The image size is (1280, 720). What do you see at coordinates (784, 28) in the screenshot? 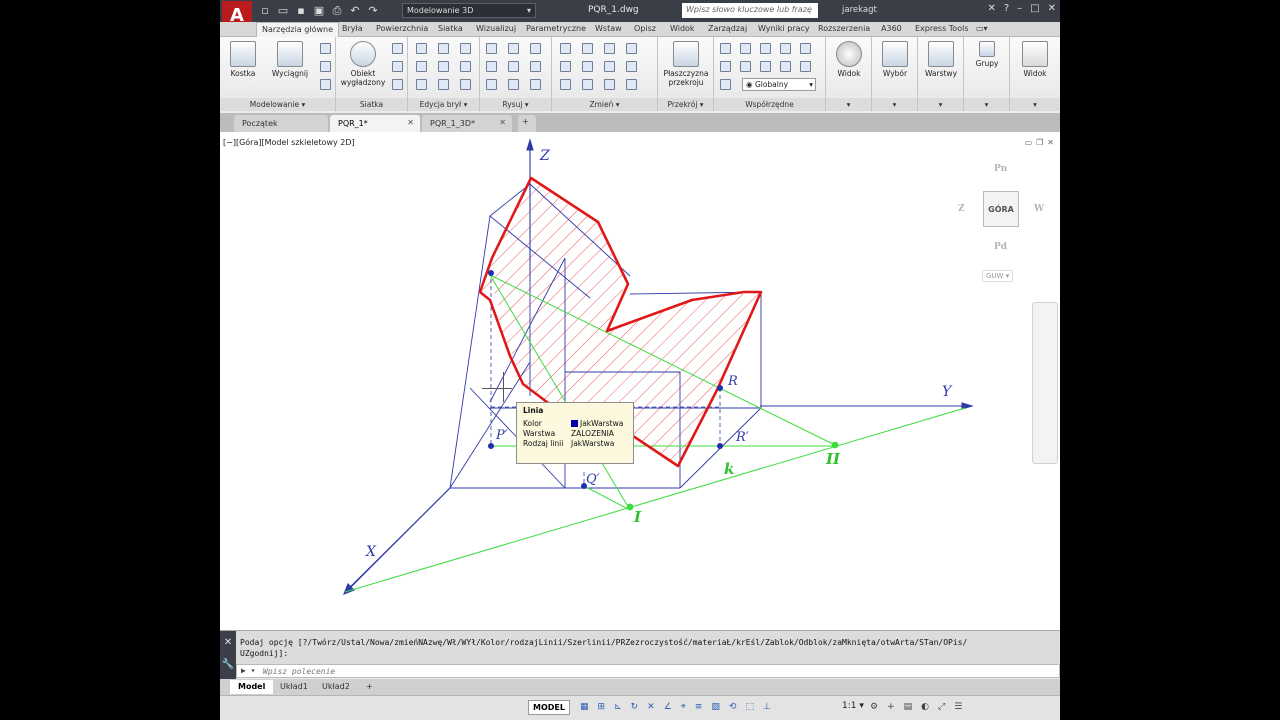
I see `tab-wyniki-pracy: Wyniki pracy` at bounding box center [784, 28].